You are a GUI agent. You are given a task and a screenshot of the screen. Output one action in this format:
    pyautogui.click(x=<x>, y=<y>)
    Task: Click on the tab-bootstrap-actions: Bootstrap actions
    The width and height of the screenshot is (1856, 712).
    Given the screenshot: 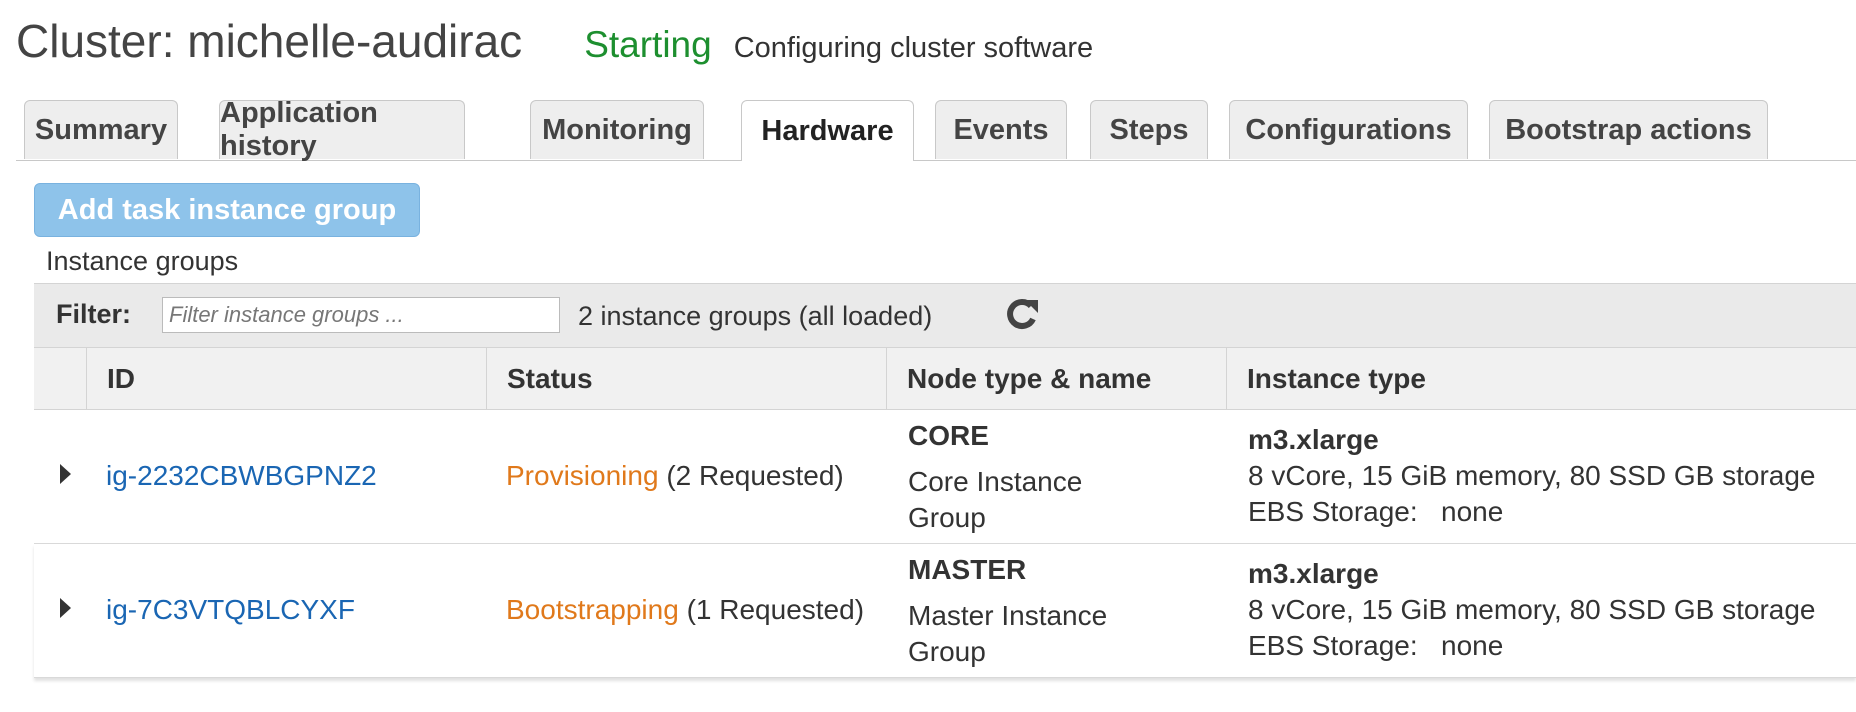 What is the action you would take?
    pyautogui.click(x=1628, y=129)
    